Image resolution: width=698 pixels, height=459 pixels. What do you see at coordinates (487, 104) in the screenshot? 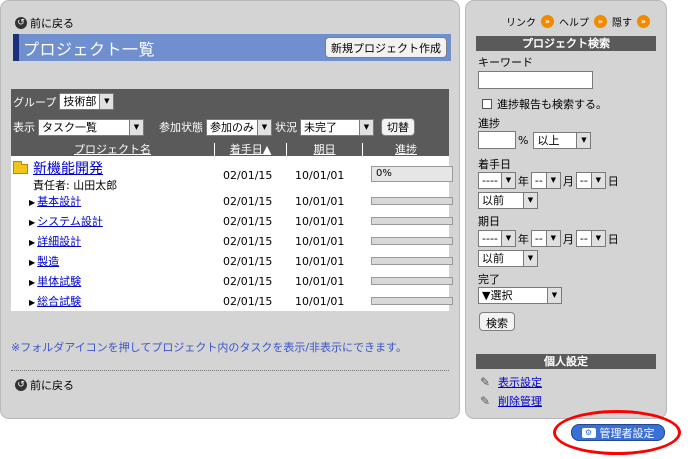
I see `include-reports-checkbox` at bounding box center [487, 104].